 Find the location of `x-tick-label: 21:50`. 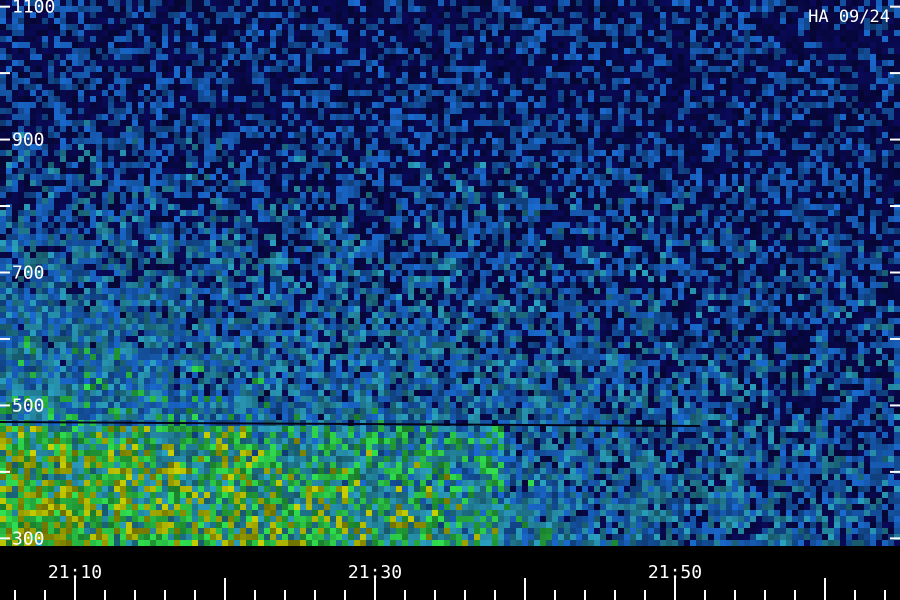

x-tick-label: 21:50 is located at coordinates (675, 572).